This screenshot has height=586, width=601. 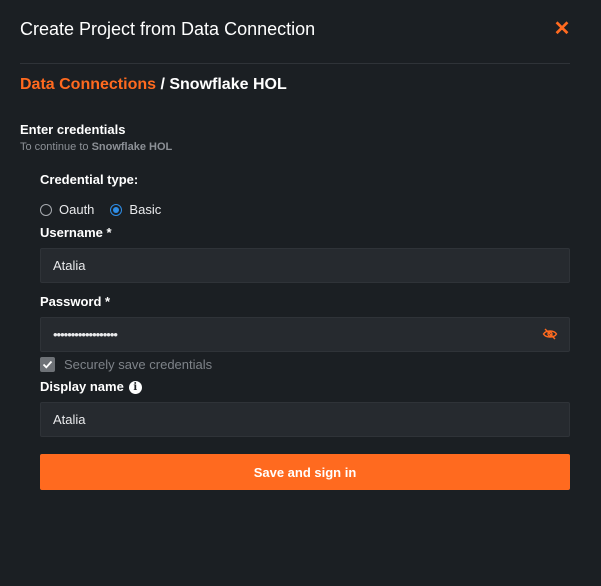 I want to click on display-name-label-row: Display name i, so click(x=91, y=386).